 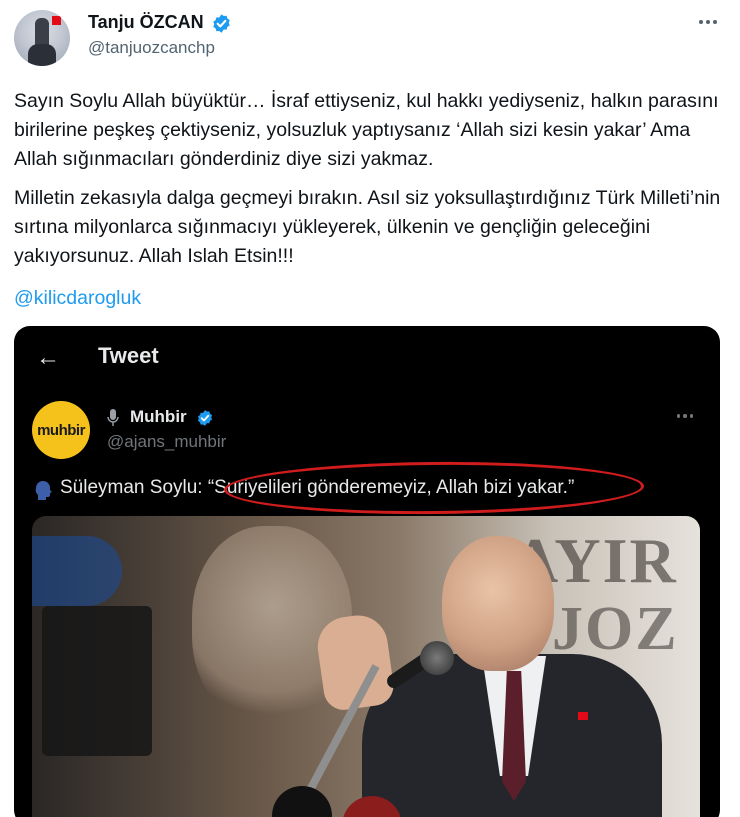 I want to click on author-avatar, so click(x=42, y=38).